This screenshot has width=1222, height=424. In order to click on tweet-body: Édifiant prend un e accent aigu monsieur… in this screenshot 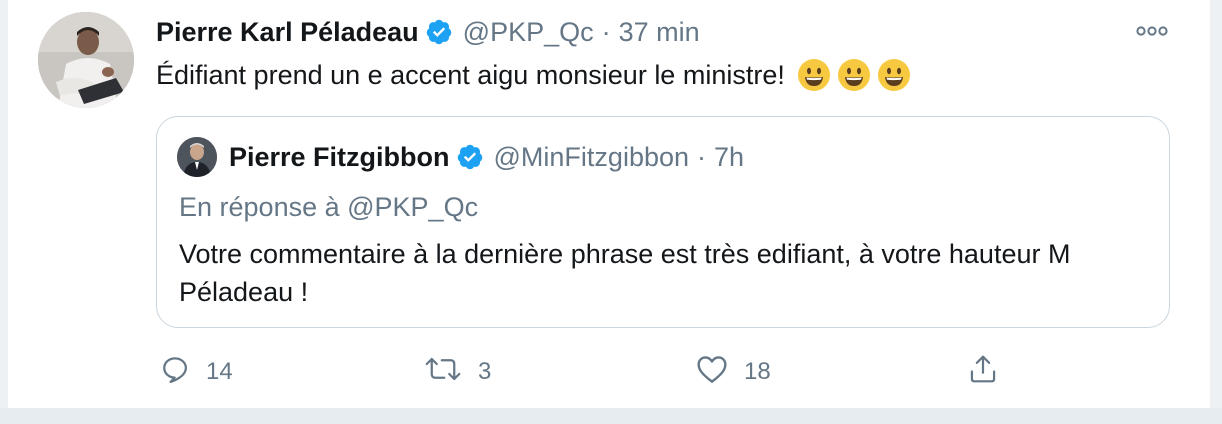, I will do `click(533, 75)`.